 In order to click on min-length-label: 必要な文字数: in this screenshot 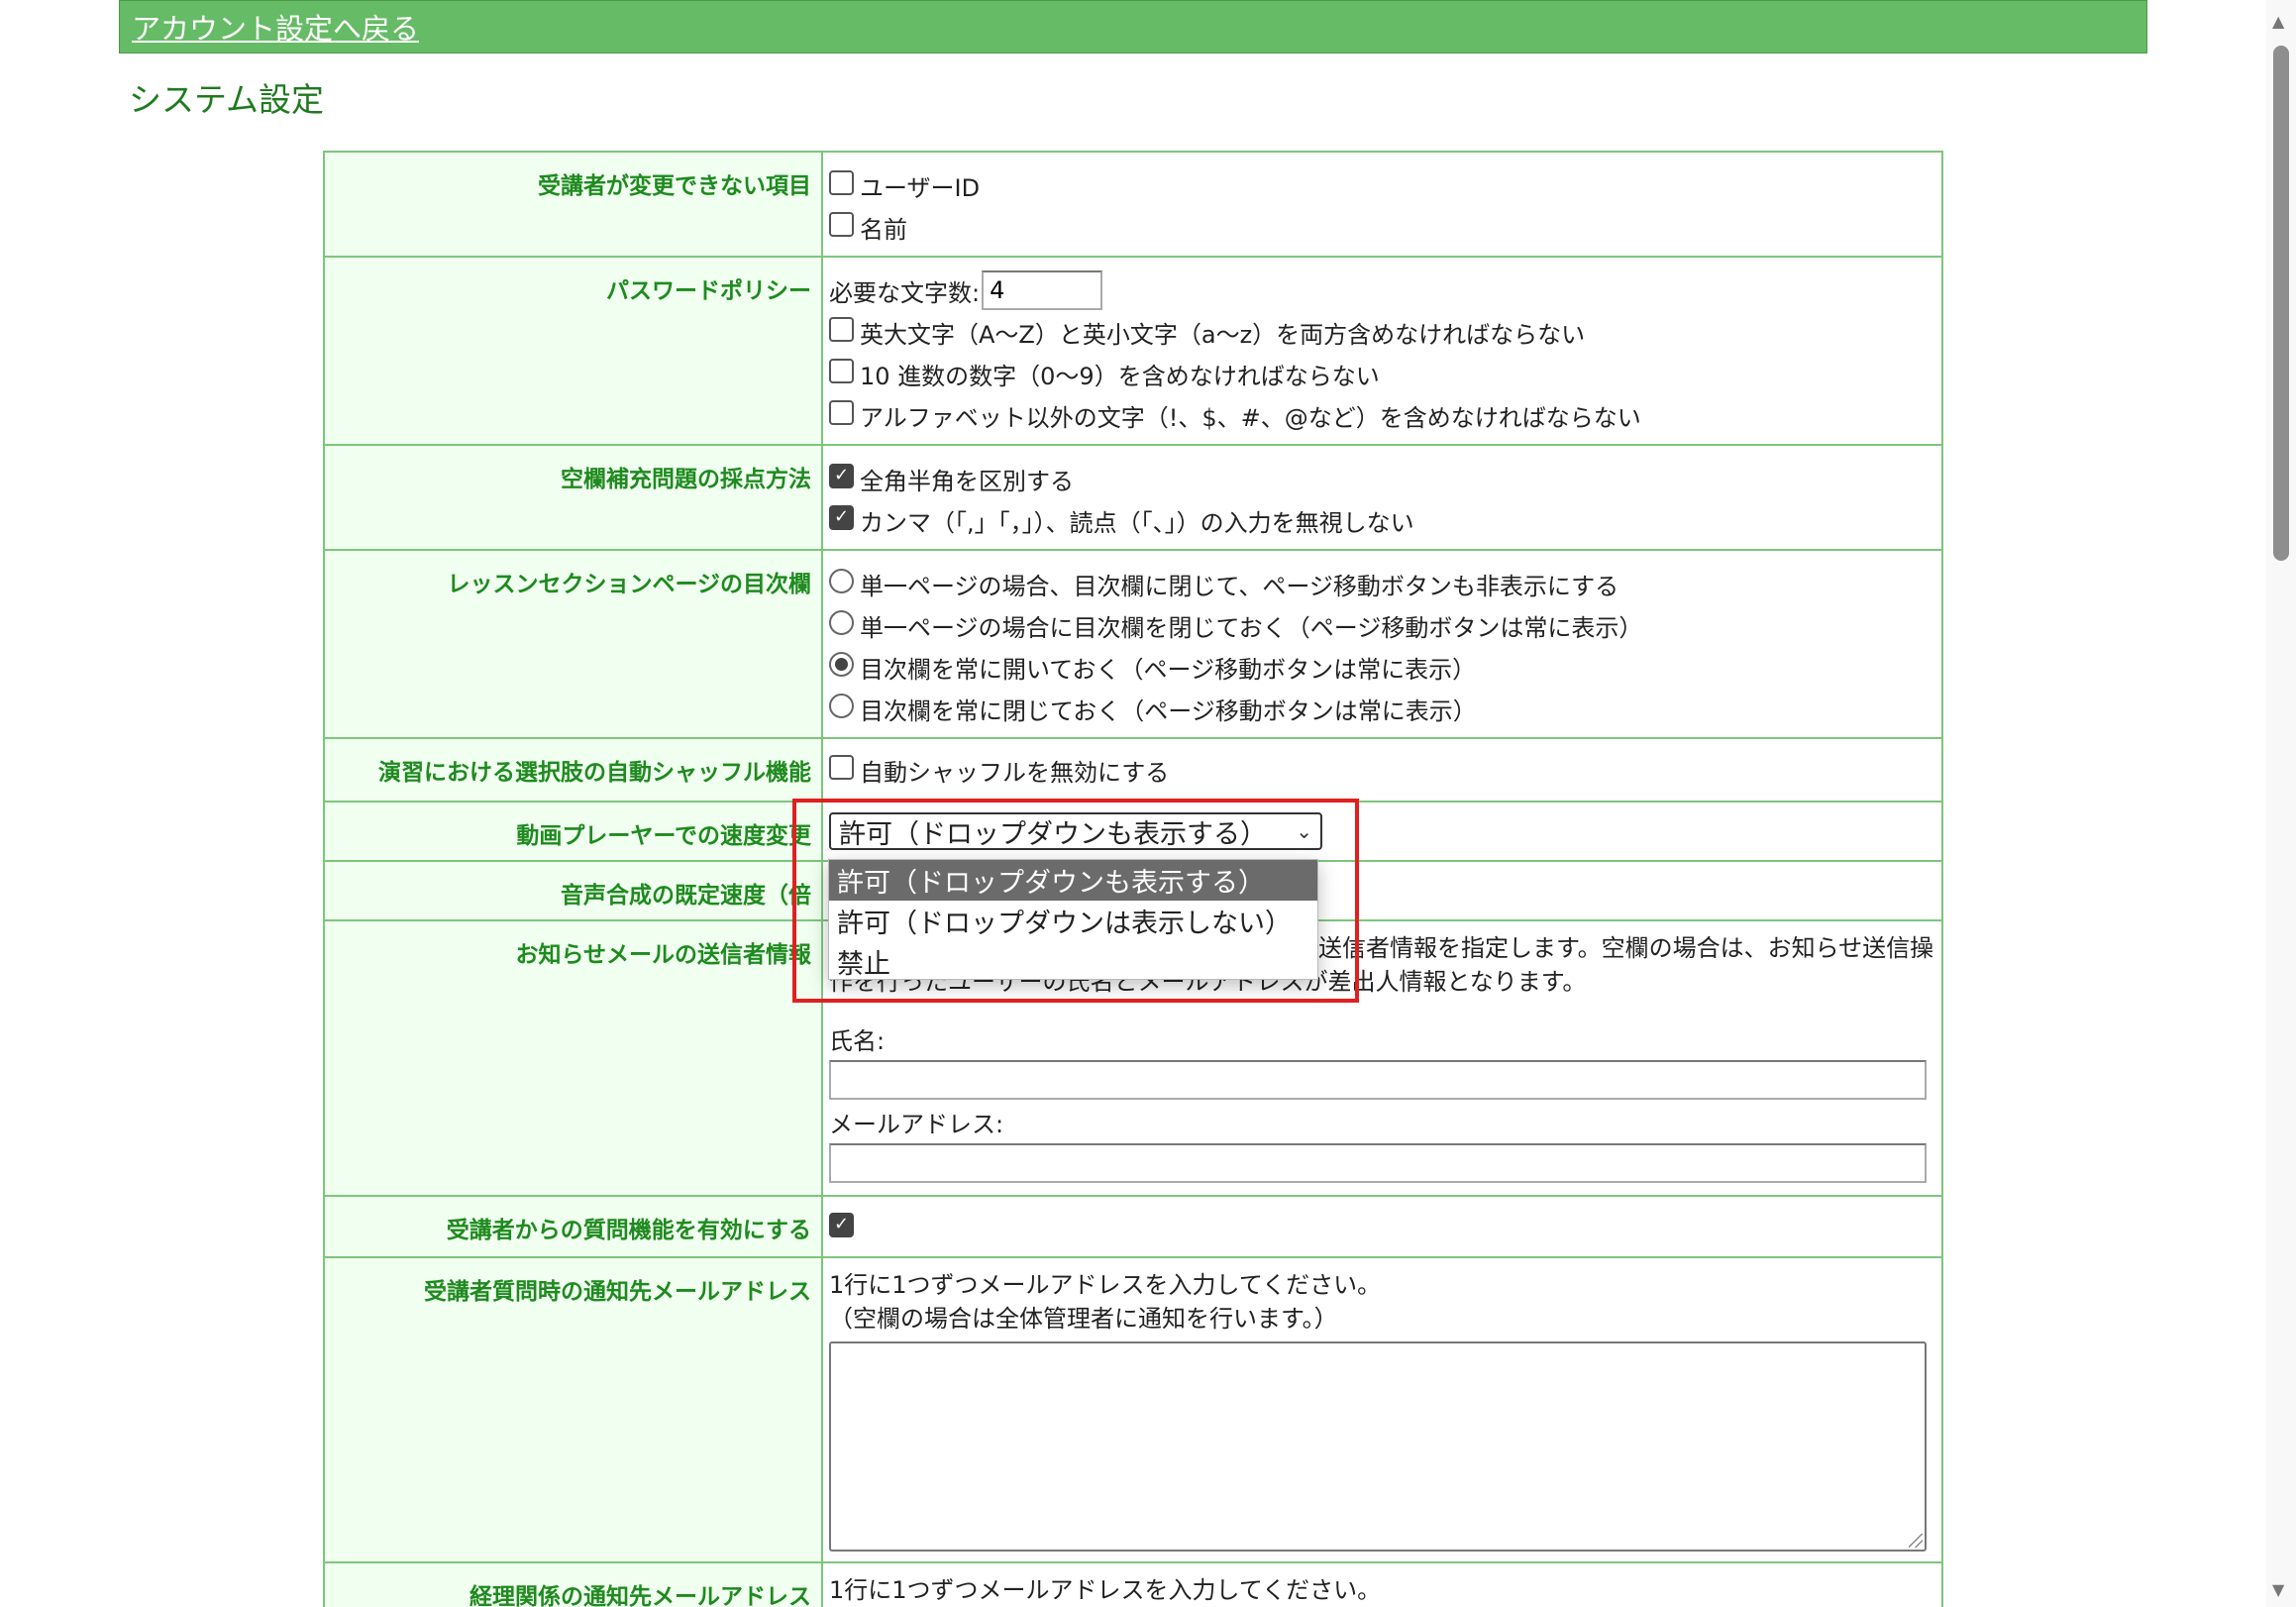, I will do `click(905, 292)`.